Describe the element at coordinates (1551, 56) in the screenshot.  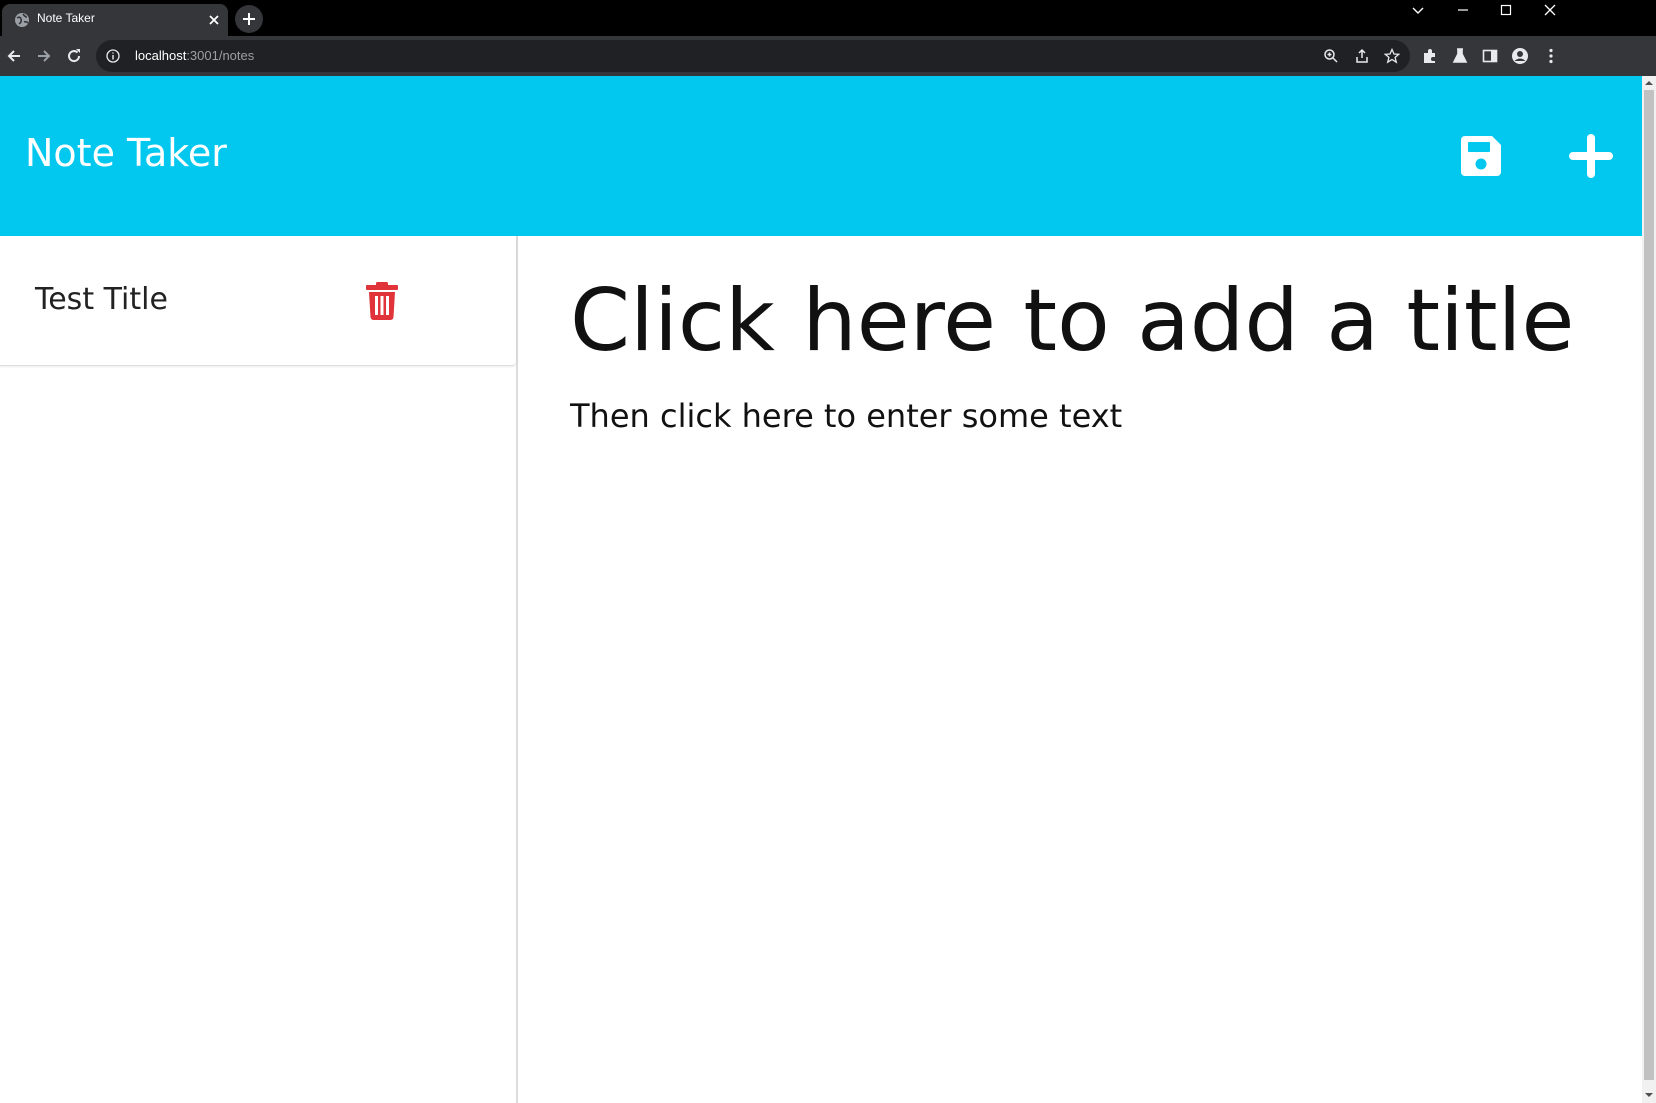
I see `more-menu-icon` at that location.